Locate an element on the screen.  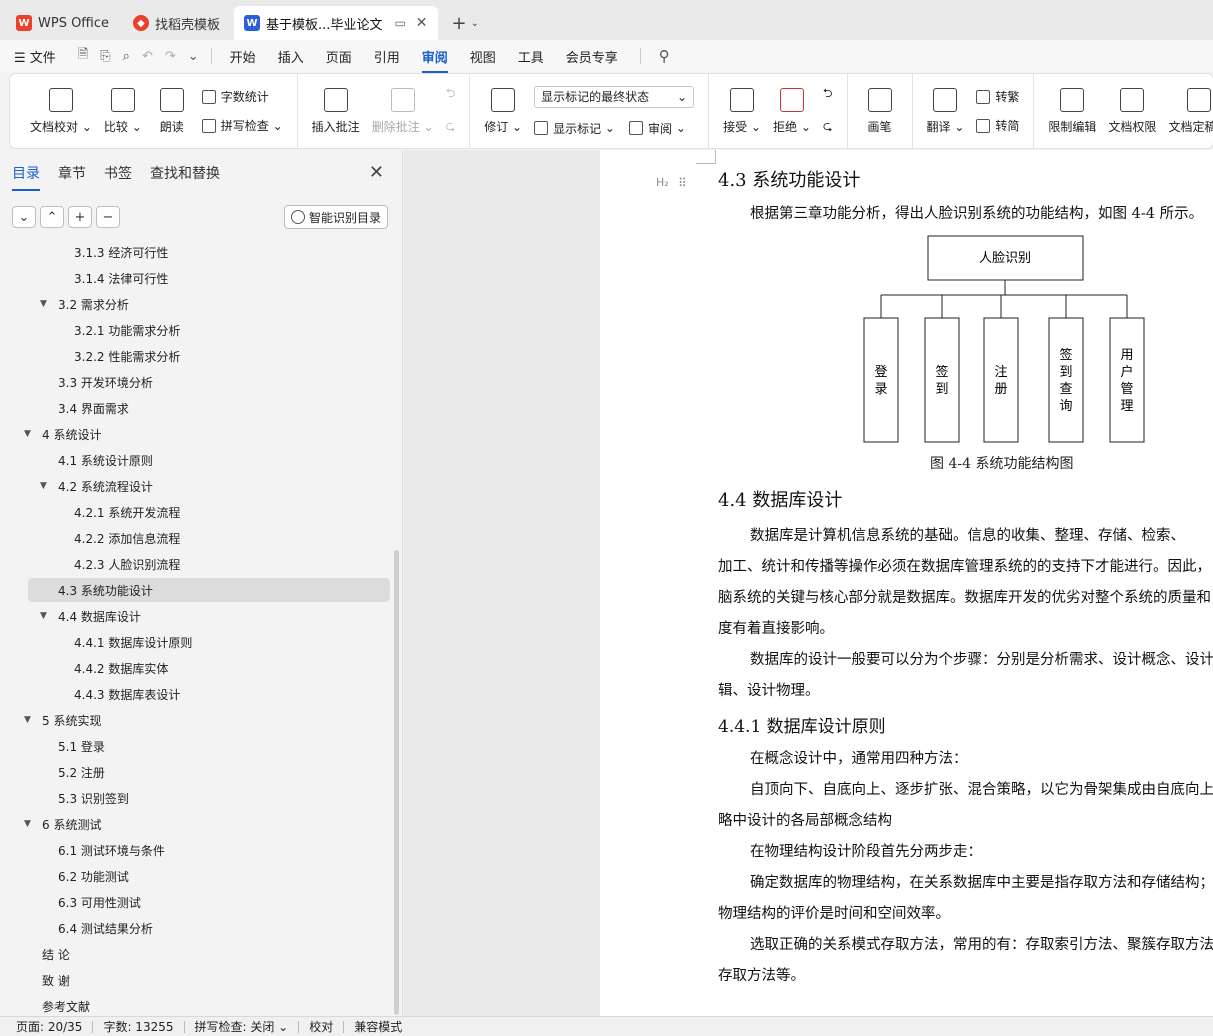
toc-item: 4.2.1 系统开发流程 is located at coordinates (127, 512).